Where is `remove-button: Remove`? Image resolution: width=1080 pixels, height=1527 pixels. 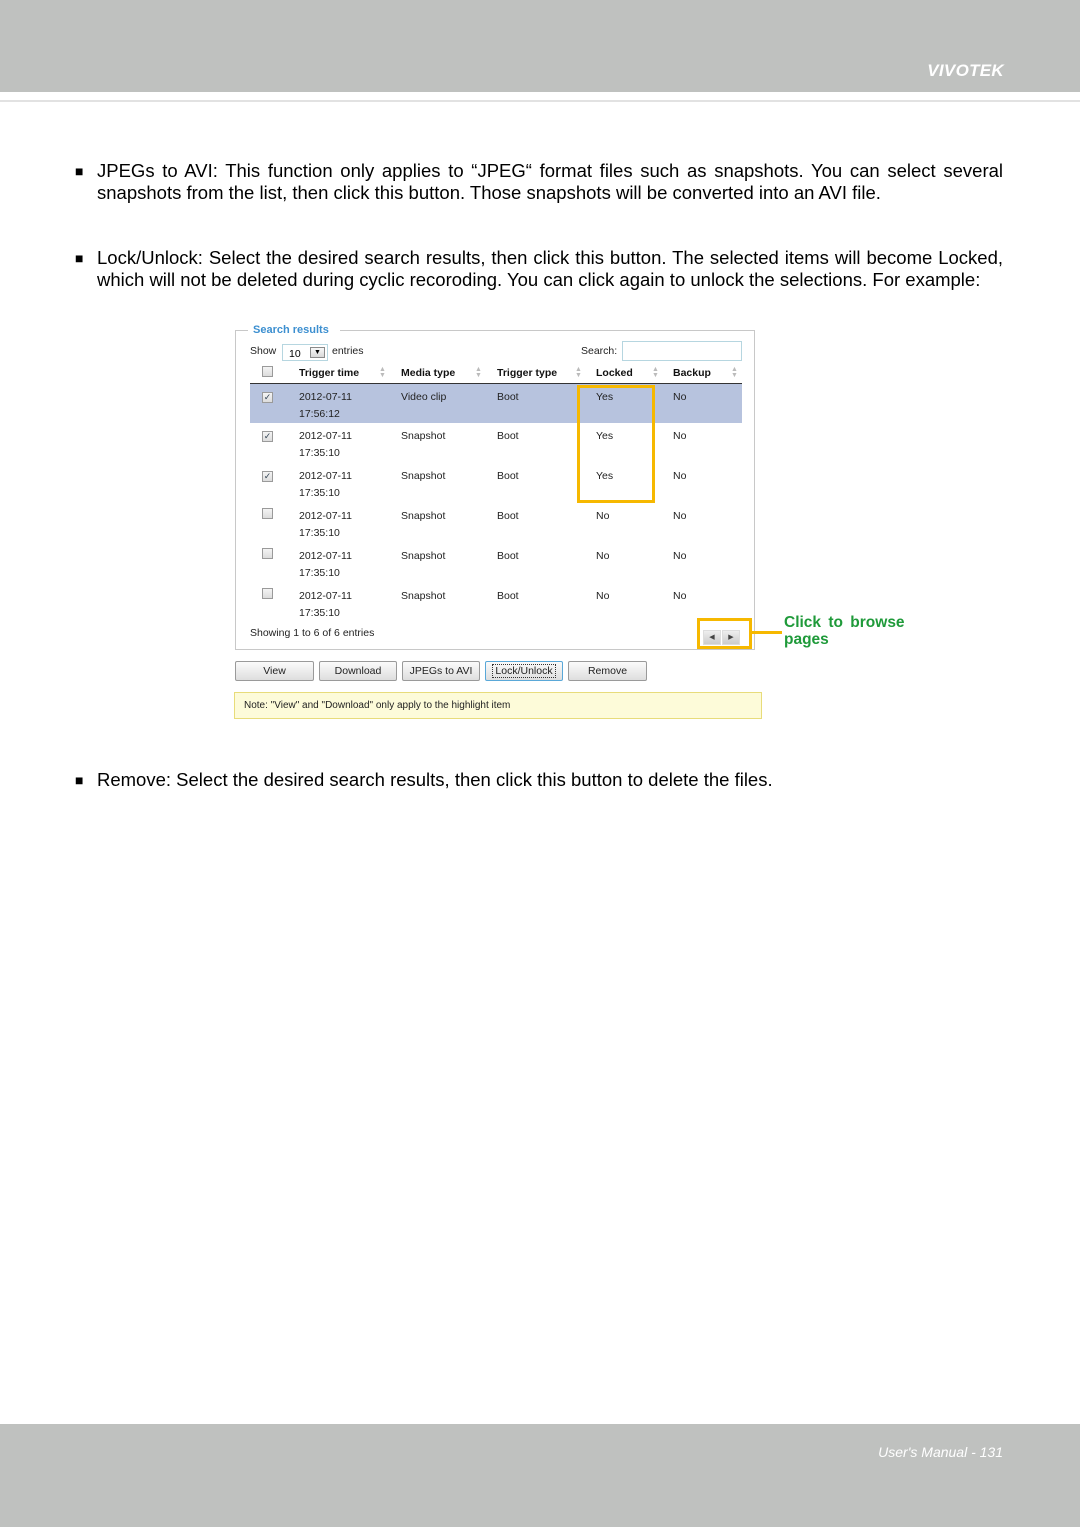
remove-button: Remove is located at coordinates (607, 671).